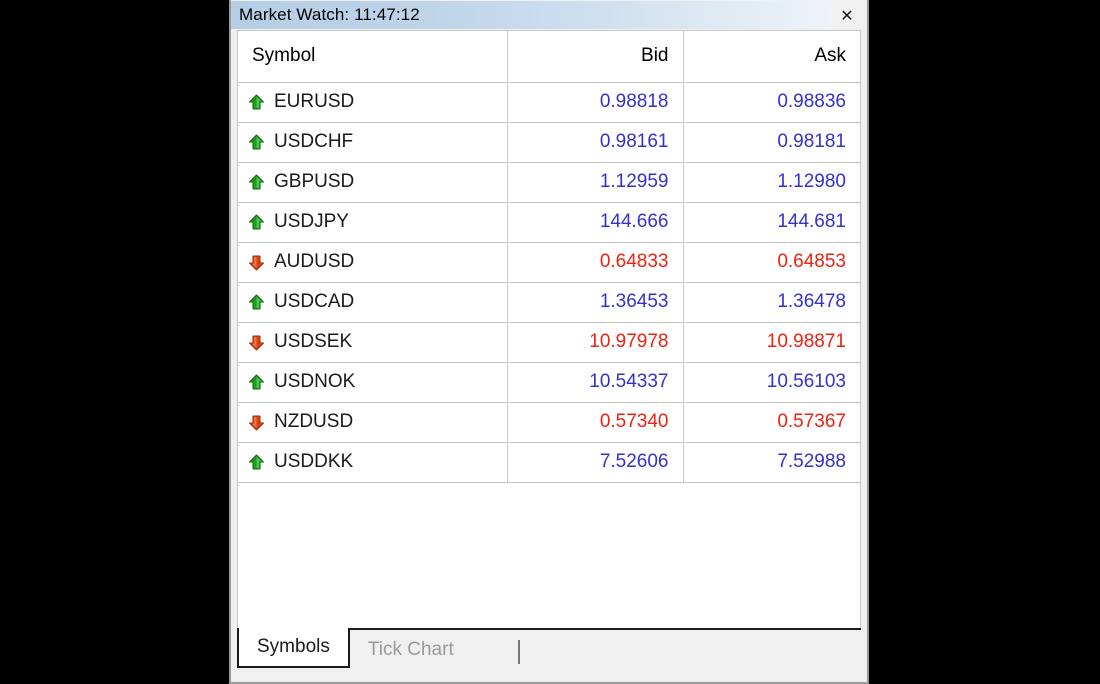  I want to click on cell-bid: 0.98161, so click(595, 142).